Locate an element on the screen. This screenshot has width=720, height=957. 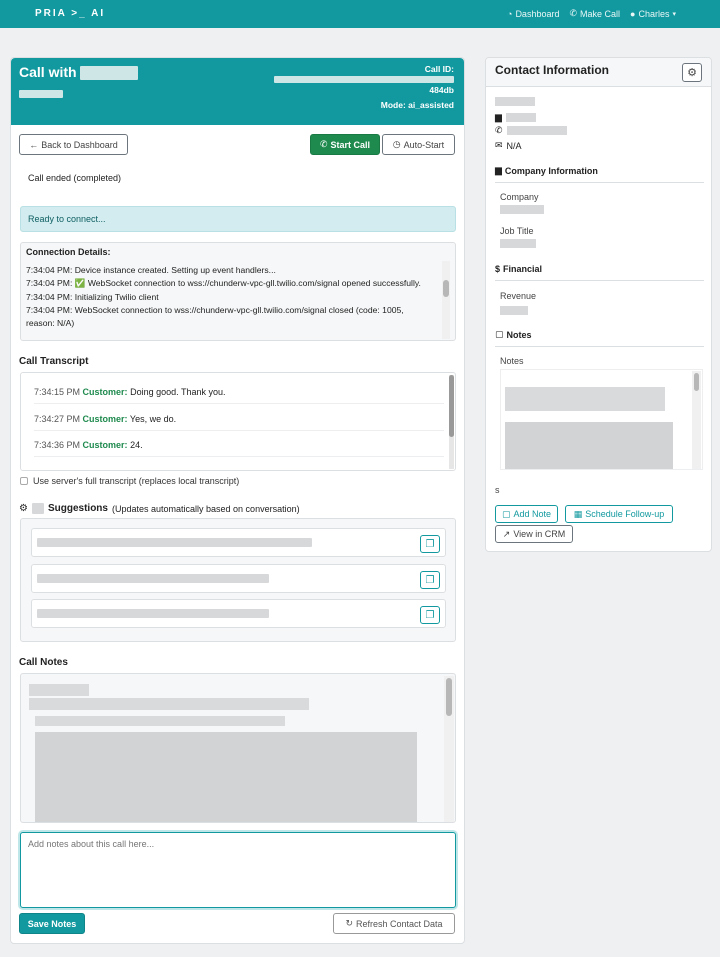
nav-dashboard-label: Dashboard is located at coordinates (537, 13).